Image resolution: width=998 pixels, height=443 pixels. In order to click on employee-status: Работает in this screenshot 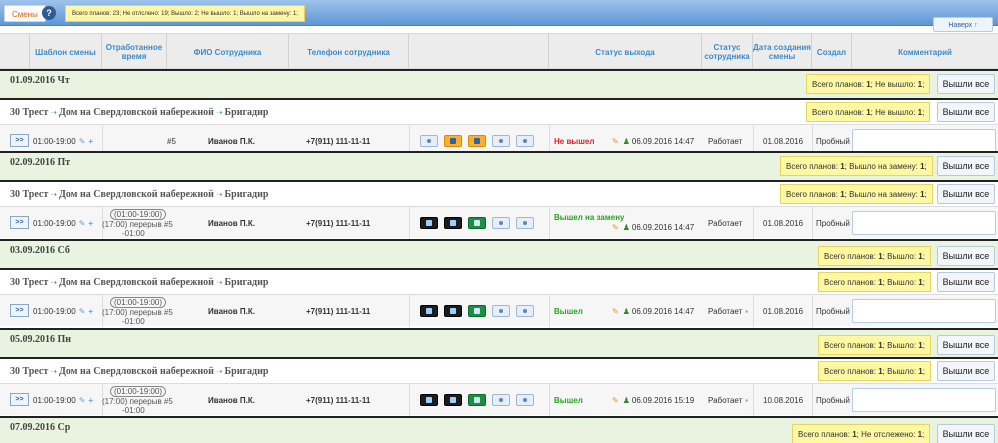, I will do `click(725, 223)`.